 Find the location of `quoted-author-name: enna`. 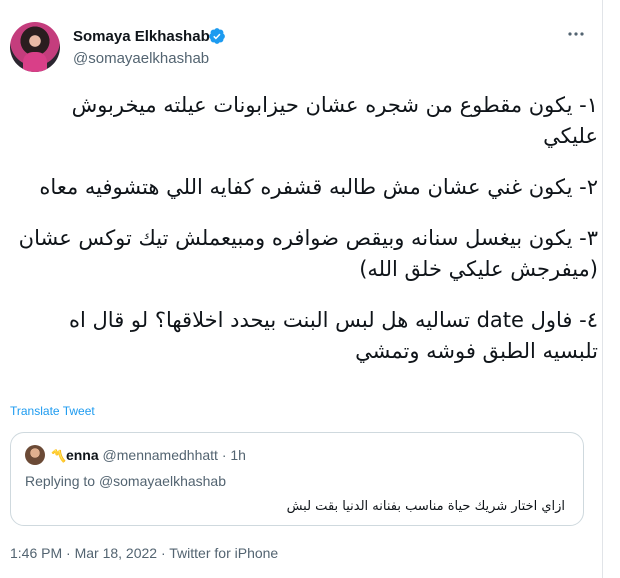

quoted-author-name: enna is located at coordinates (82, 455).